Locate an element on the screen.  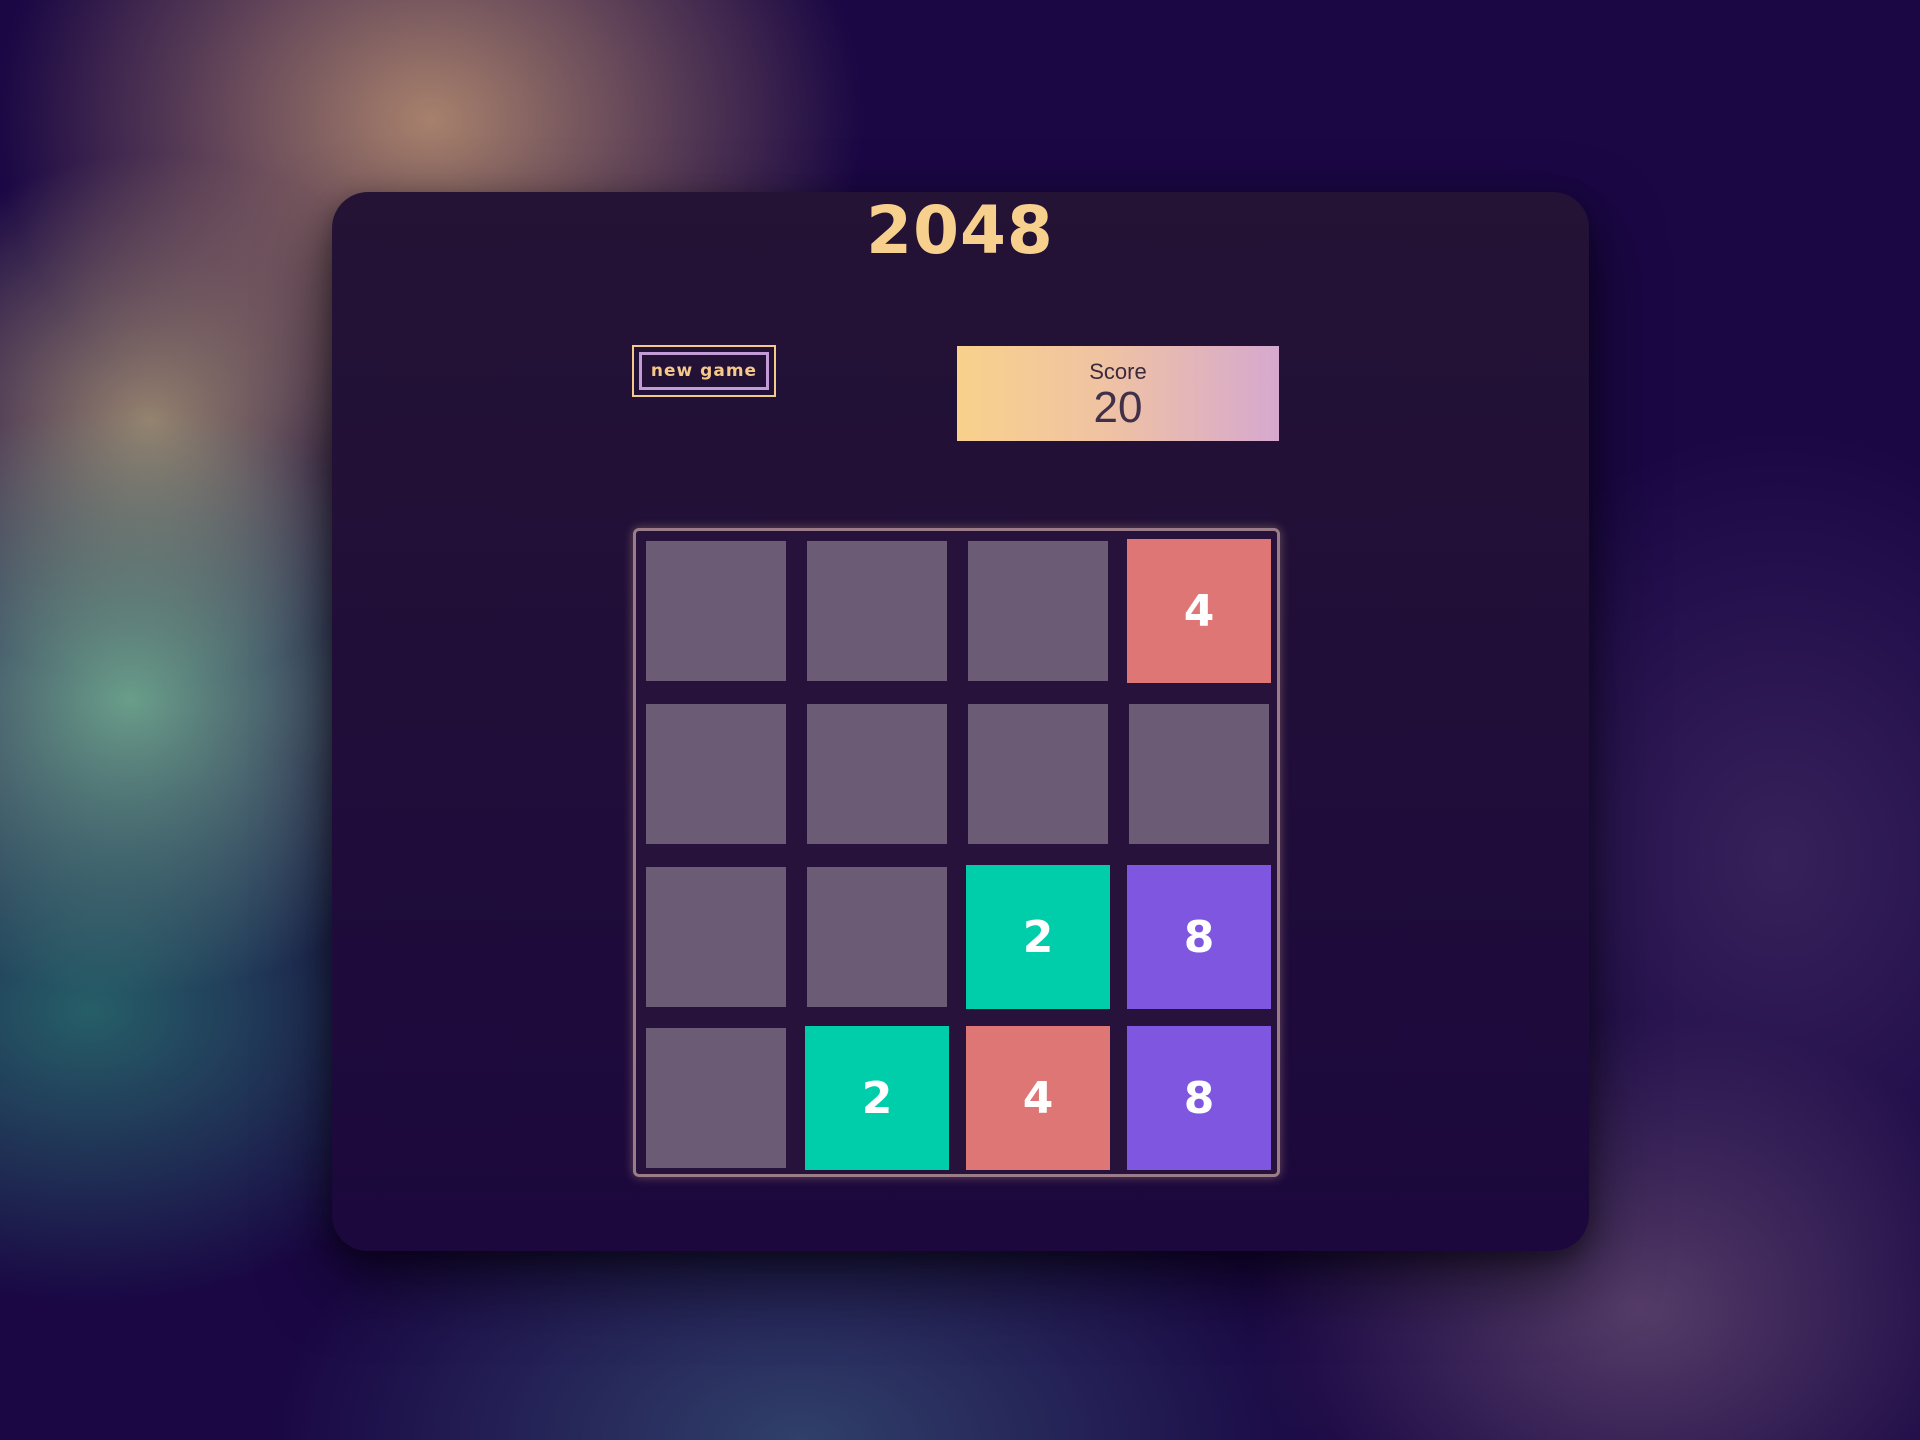
score-box: Score 20 is located at coordinates (1118, 393).